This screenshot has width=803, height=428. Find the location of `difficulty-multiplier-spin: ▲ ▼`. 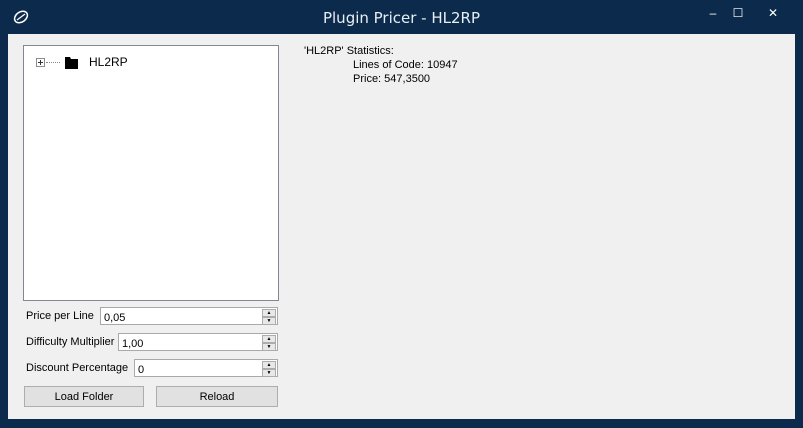

difficulty-multiplier-spin: ▲ ▼ is located at coordinates (269, 343).